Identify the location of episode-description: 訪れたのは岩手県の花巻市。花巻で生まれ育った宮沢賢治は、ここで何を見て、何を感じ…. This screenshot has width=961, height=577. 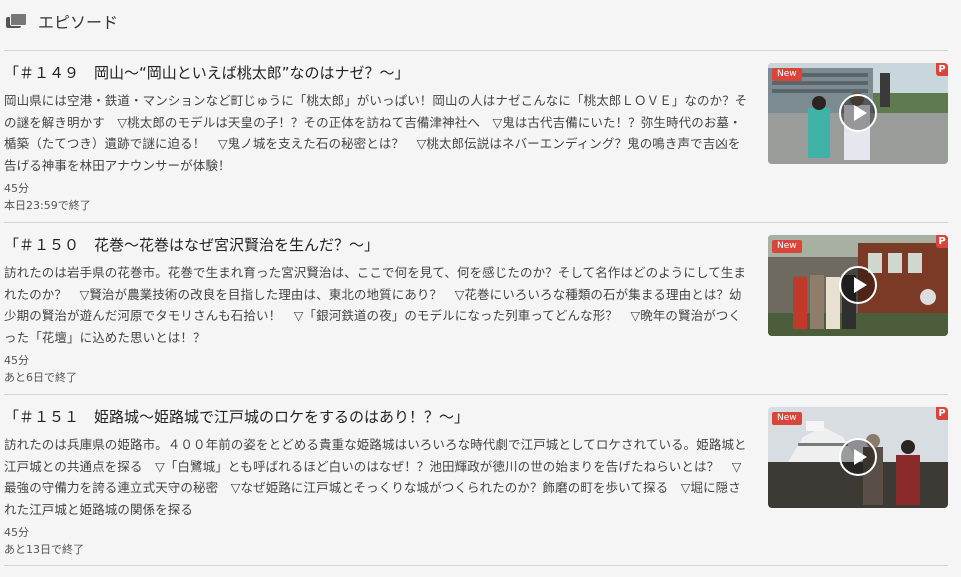
(375, 305).